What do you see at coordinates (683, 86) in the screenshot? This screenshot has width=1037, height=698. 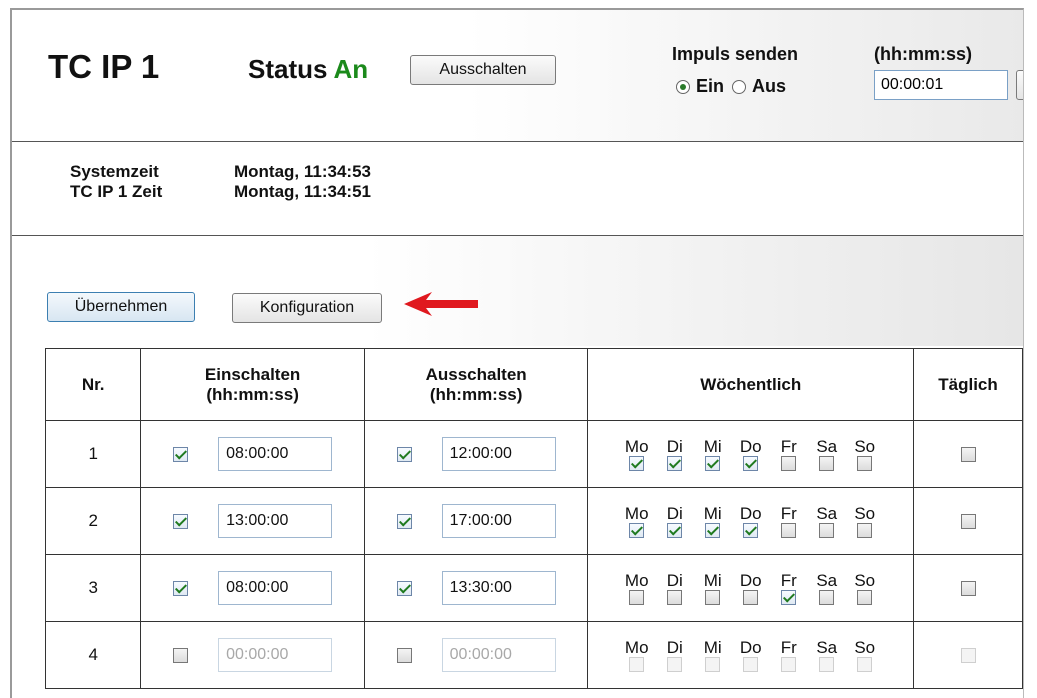 I see `impulse-on-radio` at bounding box center [683, 86].